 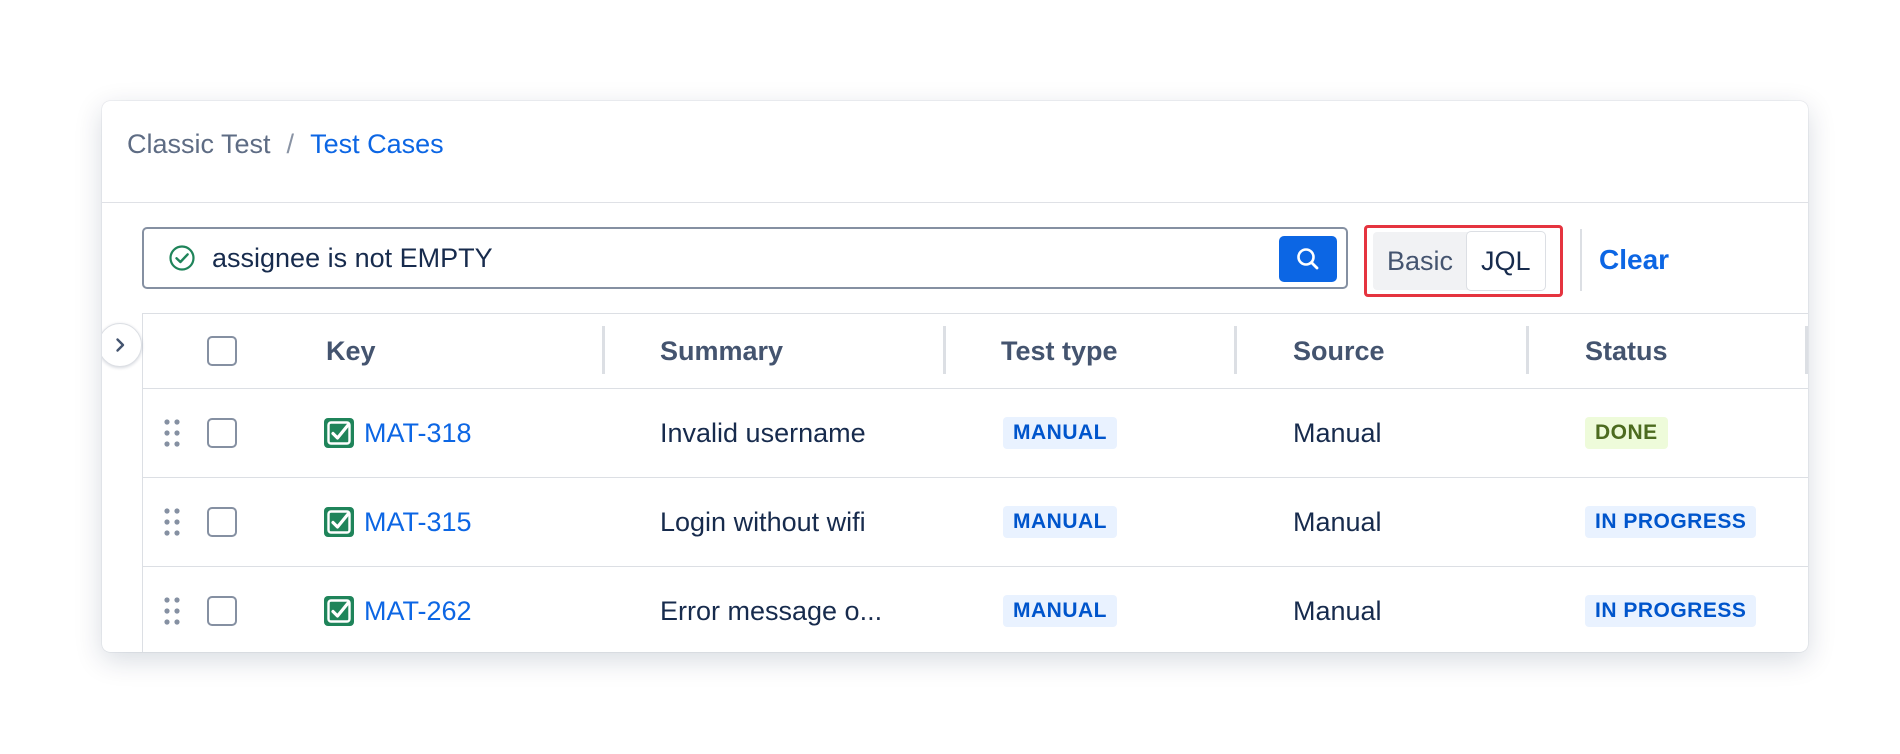 I want to click on select-all-cell, so click(x=222, y=351).